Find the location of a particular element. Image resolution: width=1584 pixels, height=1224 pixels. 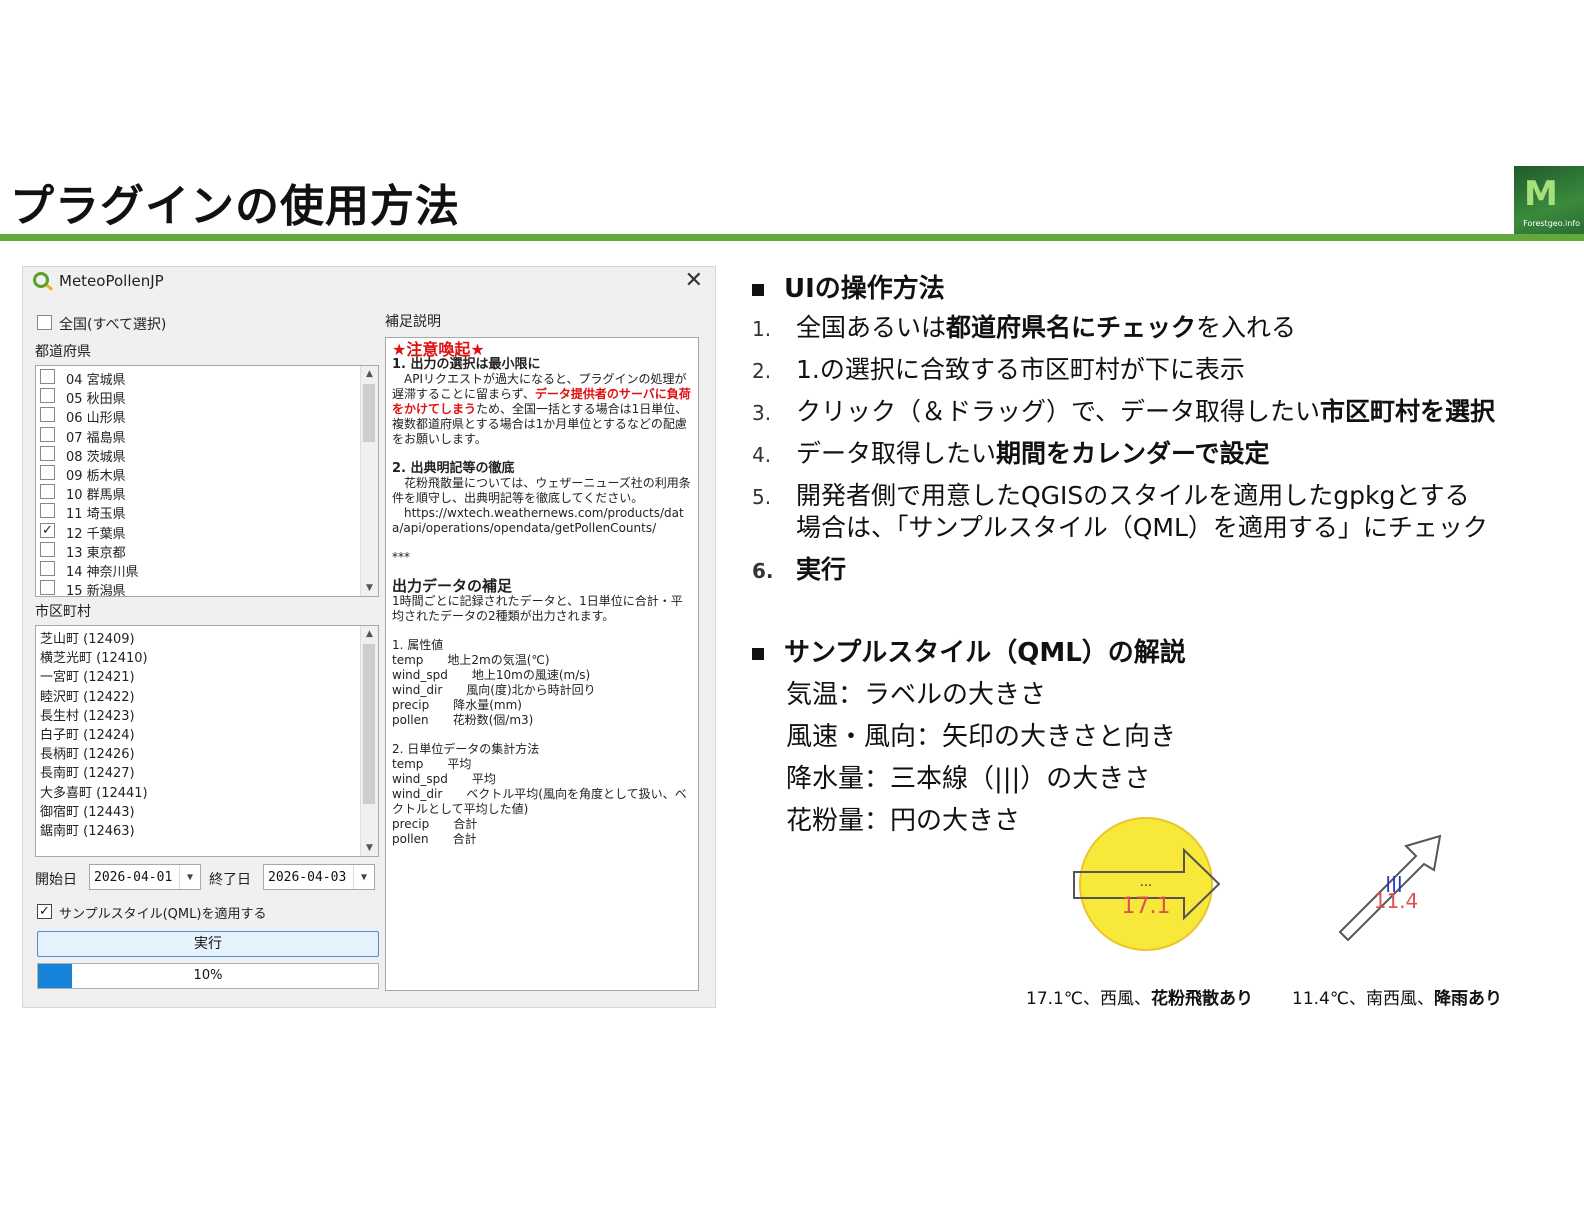

municipality-item: 長南町 (12427) is located at coordinates (87, 771).